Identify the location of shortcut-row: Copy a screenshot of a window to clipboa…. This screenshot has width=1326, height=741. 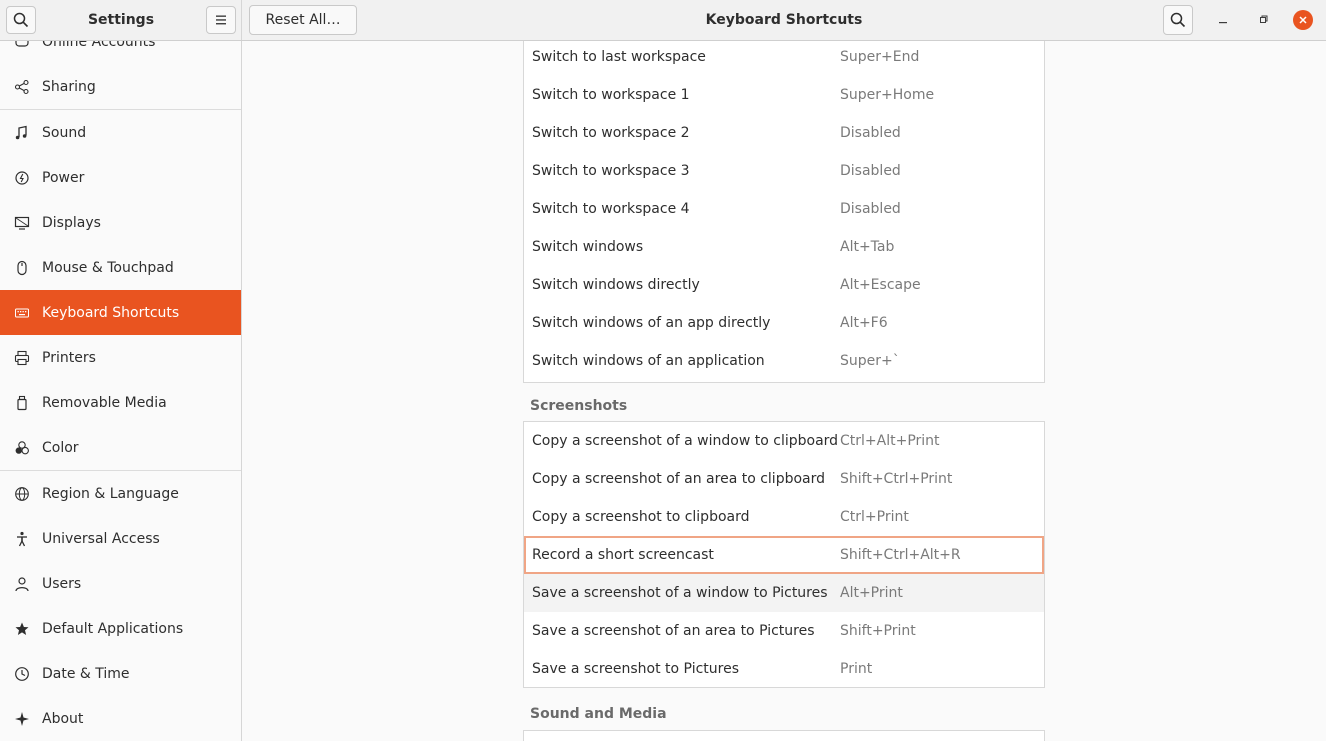
(784, 441).